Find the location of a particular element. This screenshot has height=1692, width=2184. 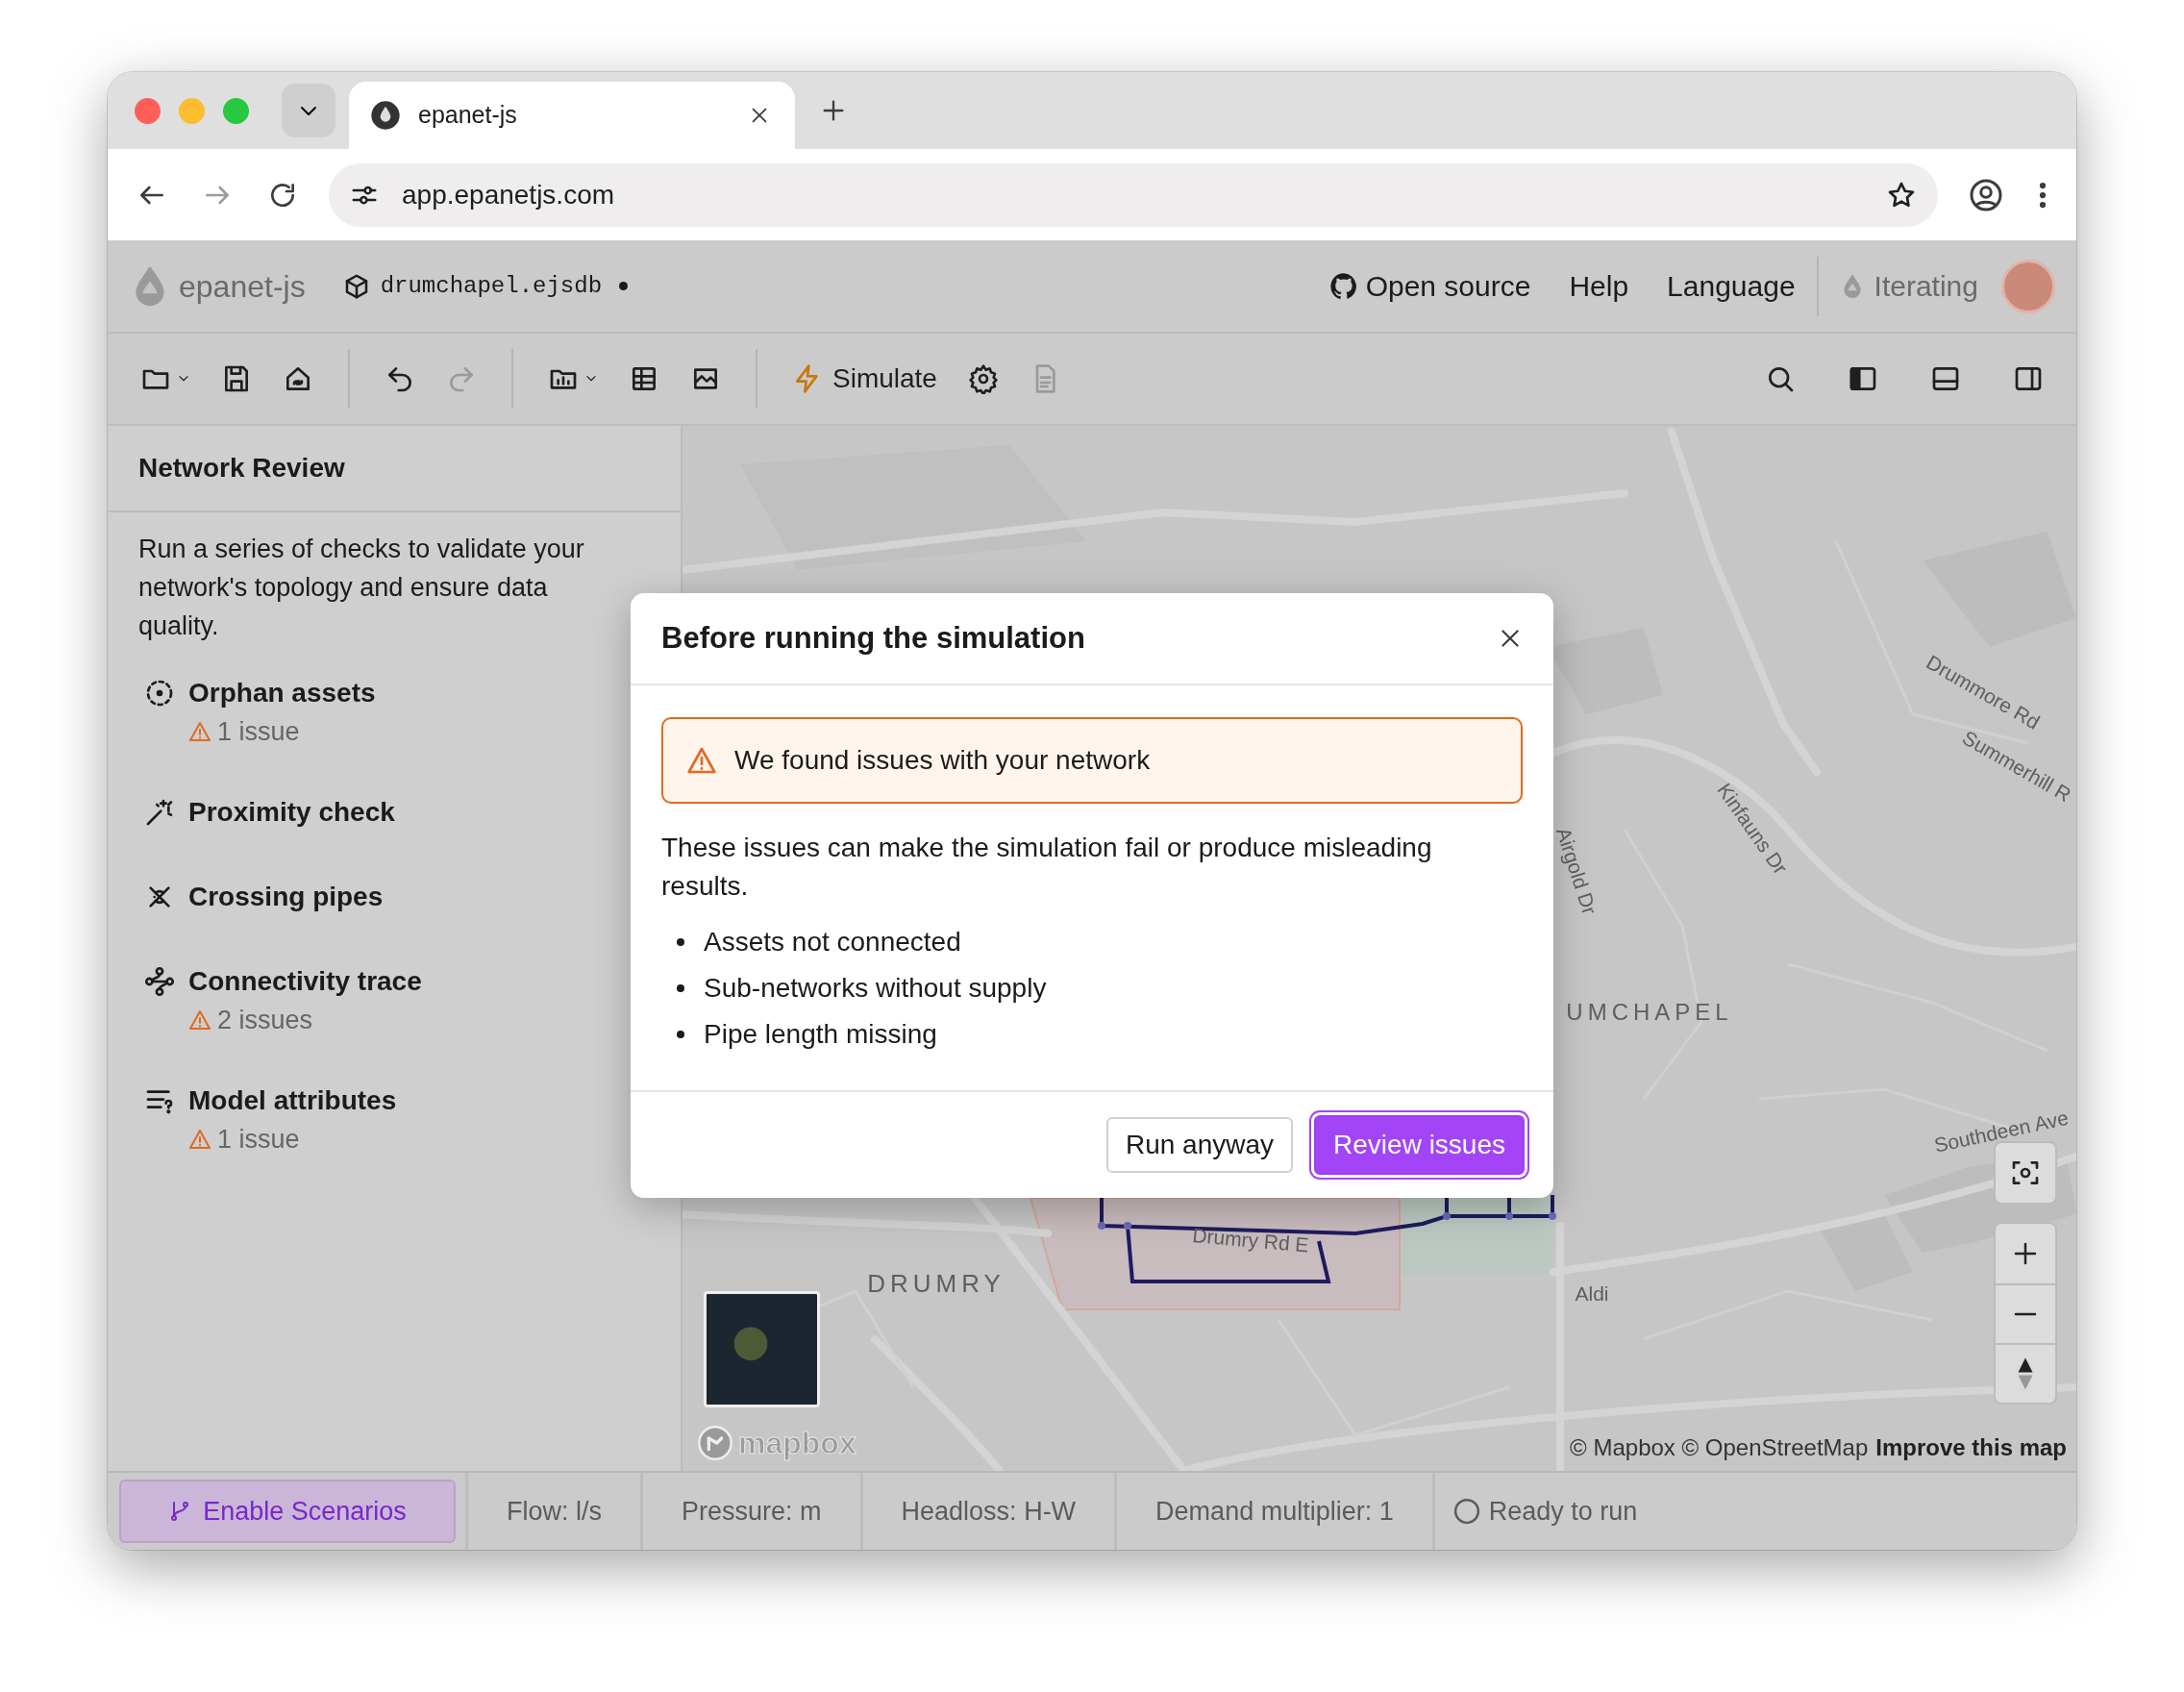

status-item: Flow: l/s is located at coordinates (554, 1511).